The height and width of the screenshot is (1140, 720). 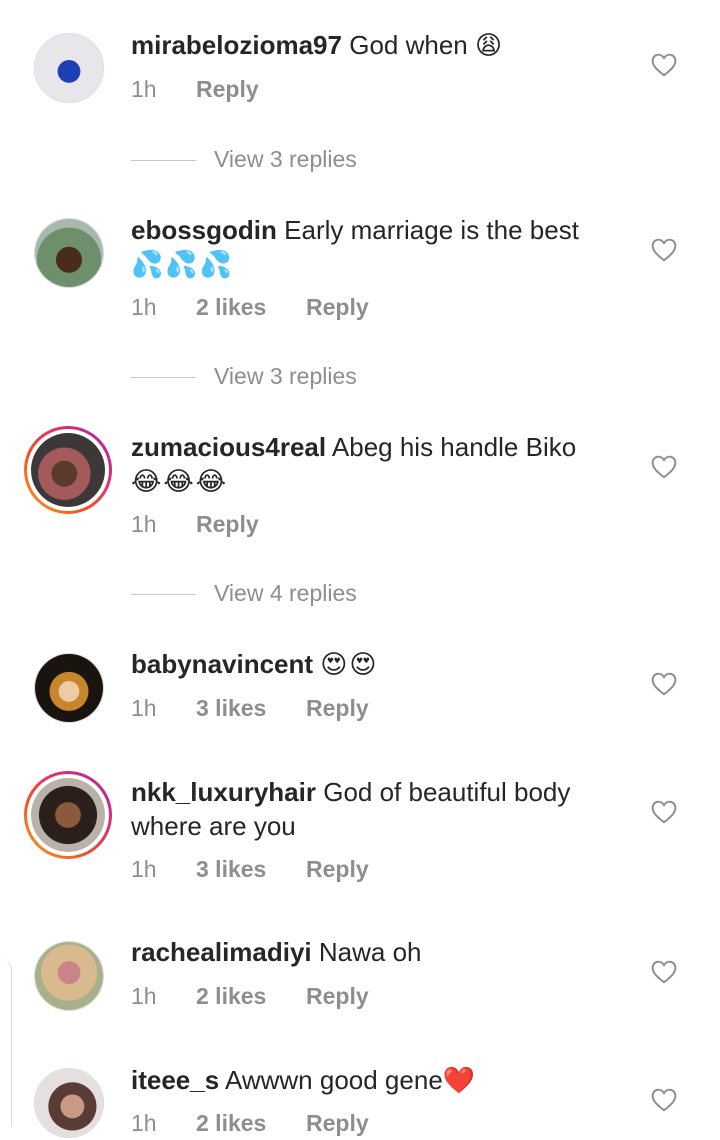 What do you see at coordinates (454, 447) in the screenshot?
I see `comment-body: Abeg his handle Biko` at bounding box center [454, 447].